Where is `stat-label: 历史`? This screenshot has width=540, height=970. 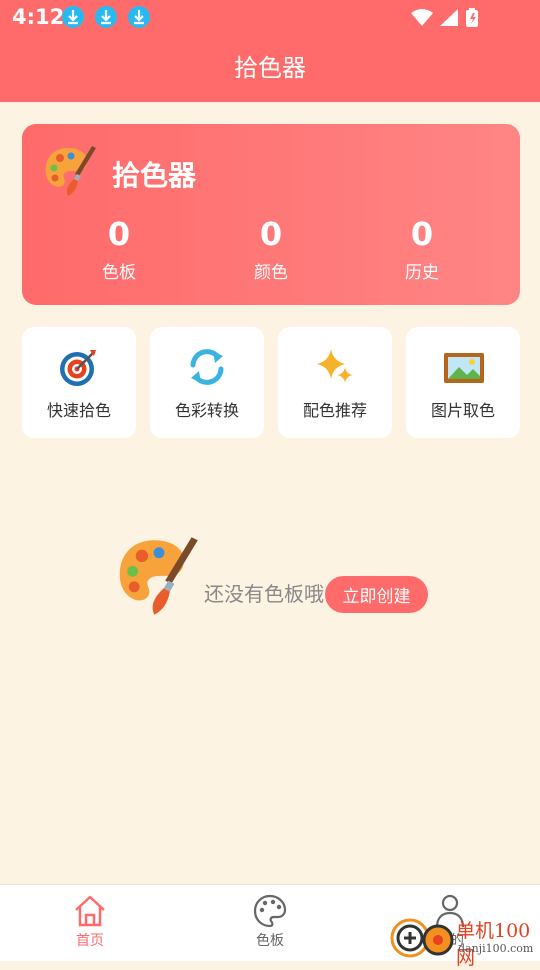
stat-label: 历史 is located at coordinates (422, 273).